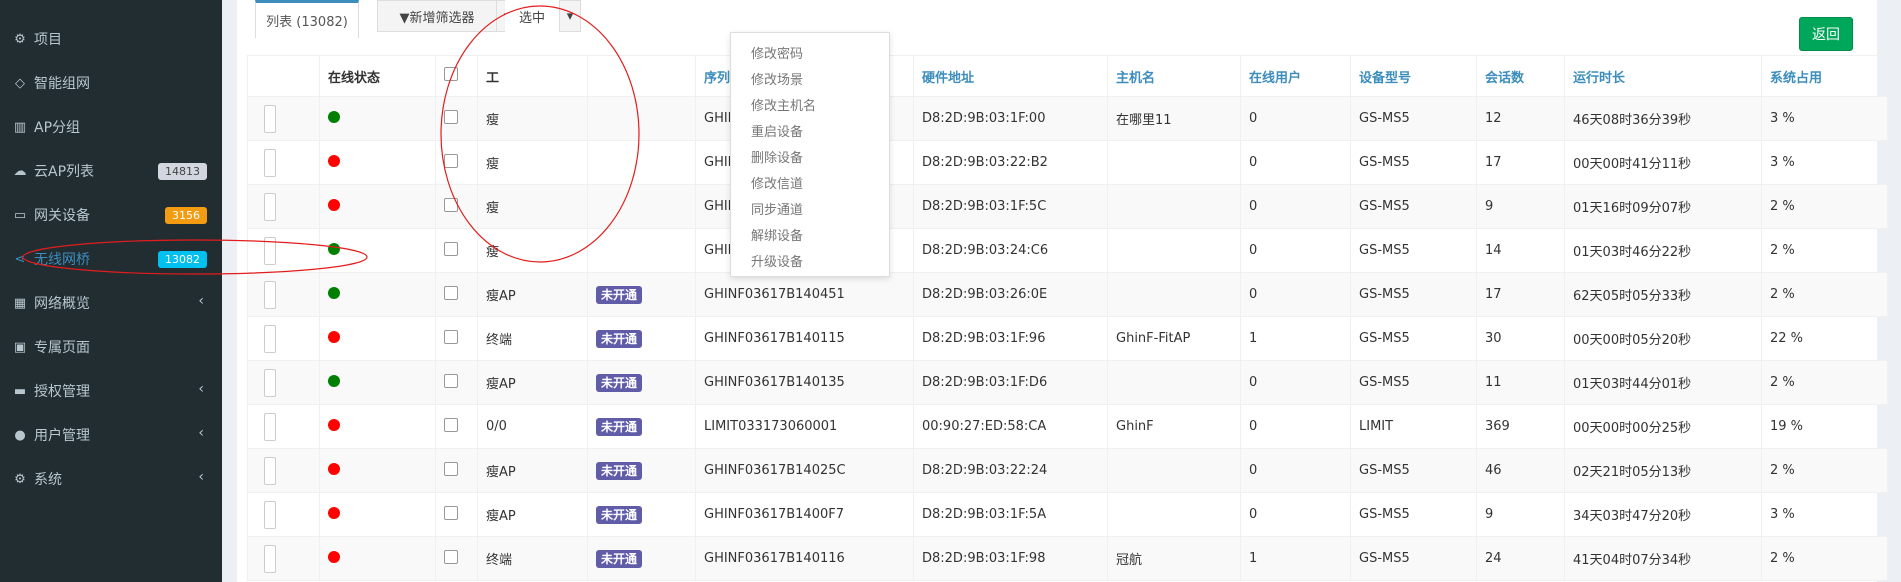  Describe the element at coordinates (1824, 76) in the screenshot. I see `header-load: 系统占用` at that location.